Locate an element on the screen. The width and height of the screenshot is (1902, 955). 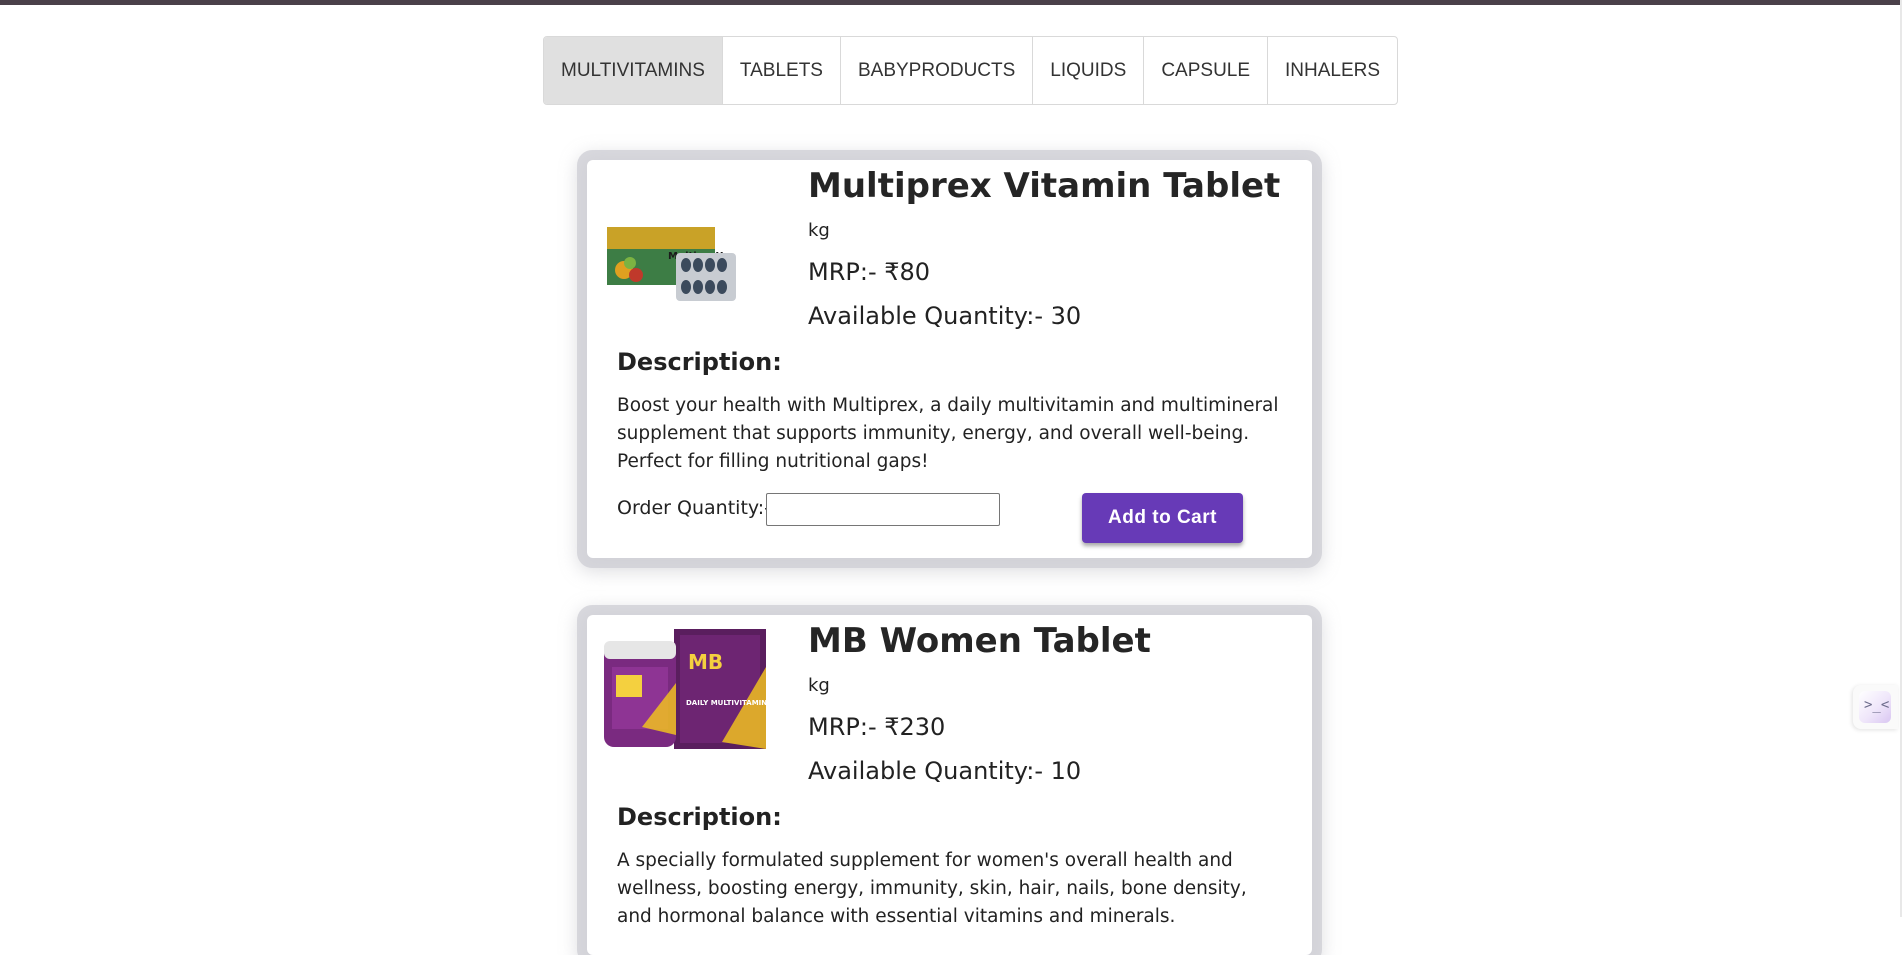
tab-multivitamins: MULTIVITAMINS is located at coordinates (633, 70).